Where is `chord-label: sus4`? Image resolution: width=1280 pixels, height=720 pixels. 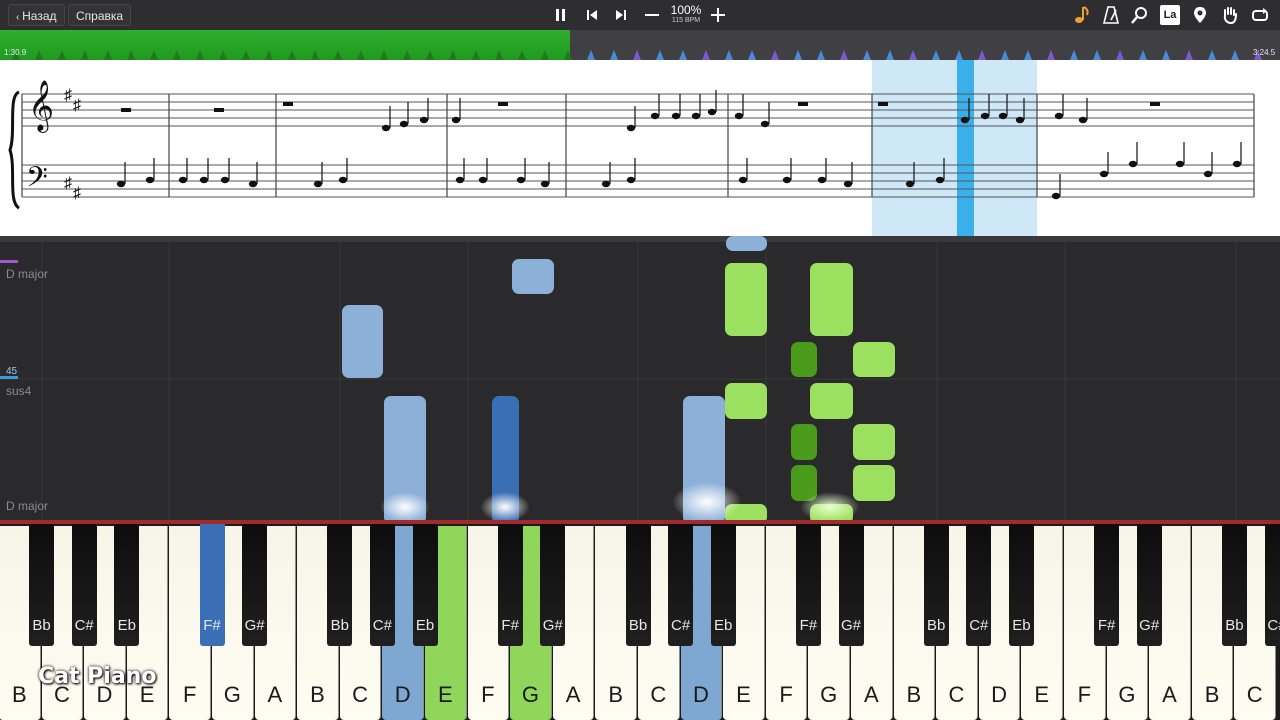 chord-label: sus4 is located at coordinates (19, 391).